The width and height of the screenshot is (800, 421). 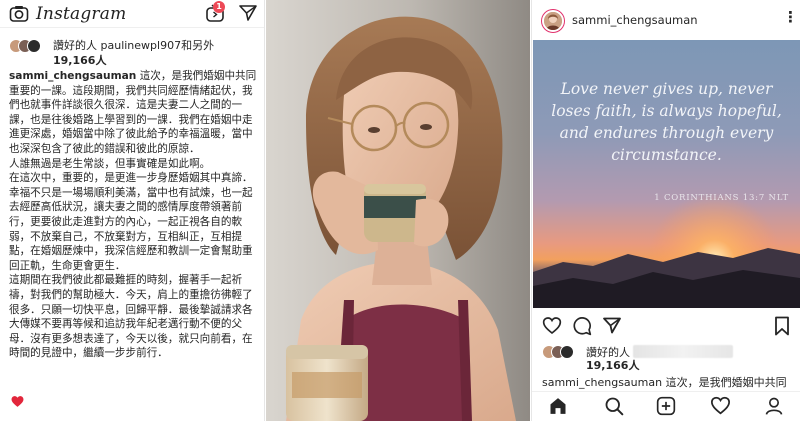 What do you see at coordinates (133, 46) in the screenshot?
I see `liked-by-text: 讚好的人 paulinewpl907和另外` at bounding box center [133, 46].